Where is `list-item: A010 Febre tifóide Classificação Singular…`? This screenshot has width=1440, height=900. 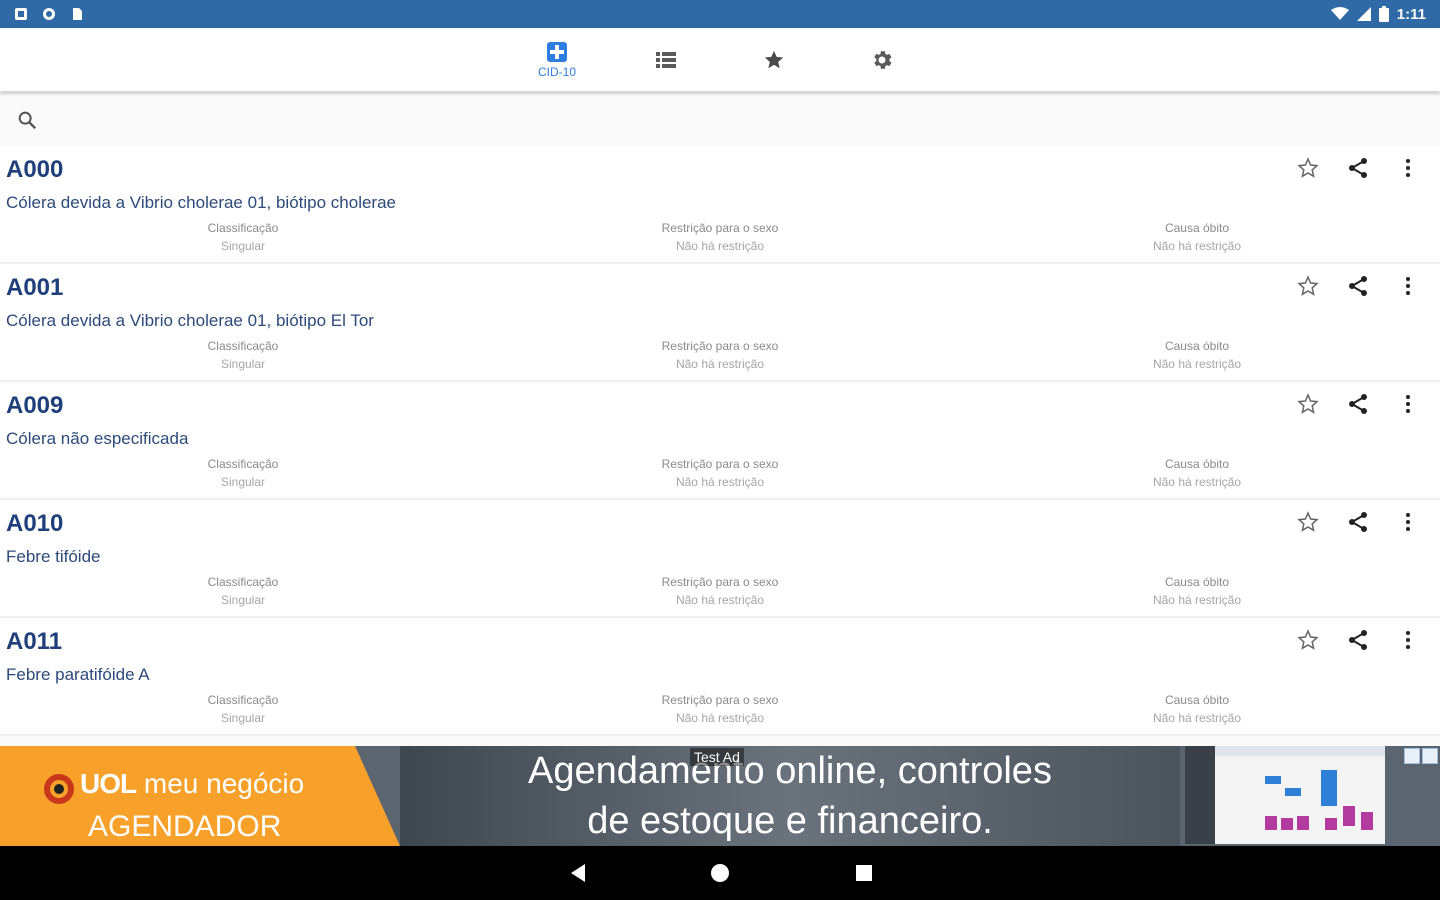
list-item: A010 Febre tifóide Classificação Singular… is located at coordinates (720, 559).